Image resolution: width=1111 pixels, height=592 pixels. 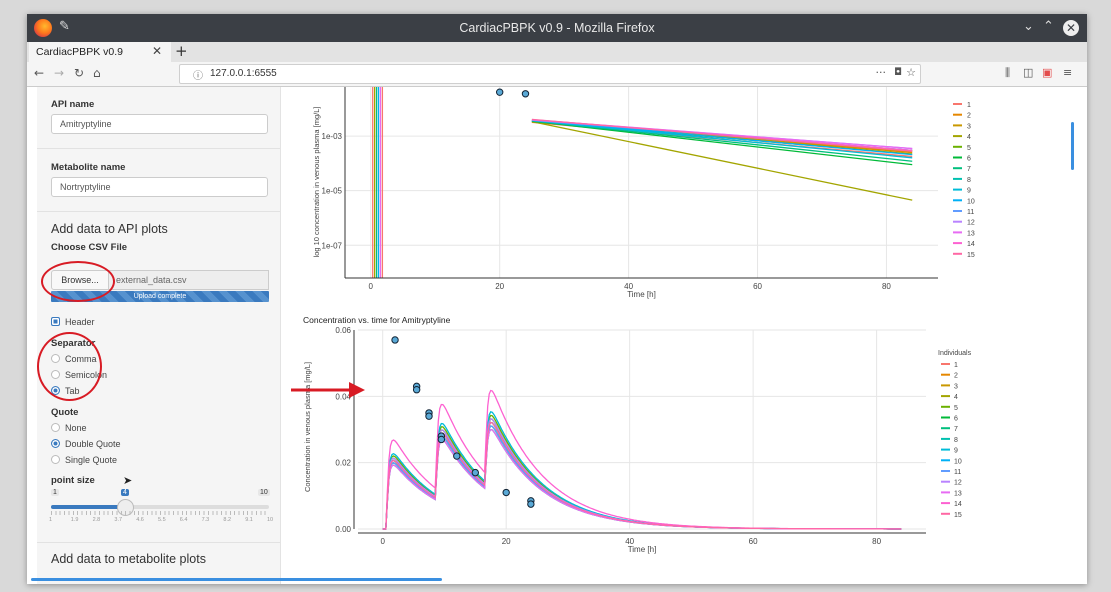 I want to click on legend-item: 9, so click(x=969, y=191).